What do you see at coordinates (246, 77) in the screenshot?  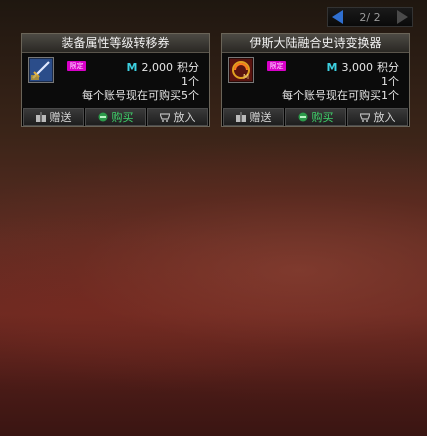 I see `svg-text: M` at bounding box center [246, 77].